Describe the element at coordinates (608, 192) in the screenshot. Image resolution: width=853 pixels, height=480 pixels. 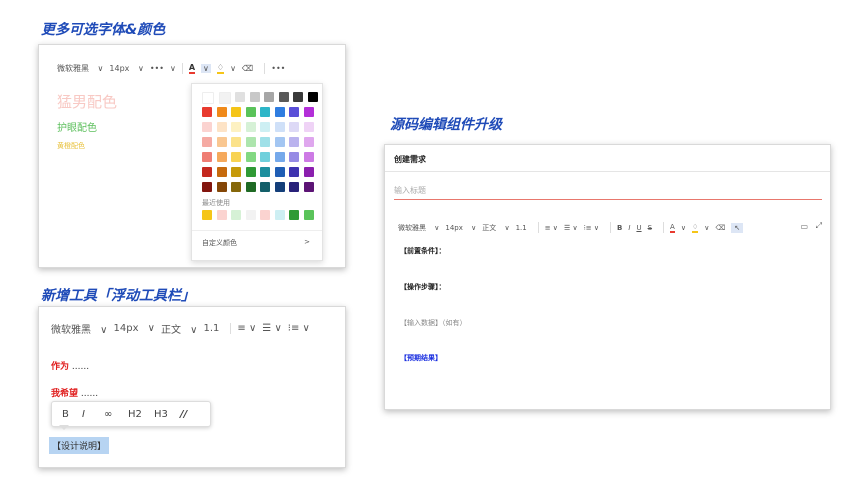
I see `title-input: 输入标题` at that location.